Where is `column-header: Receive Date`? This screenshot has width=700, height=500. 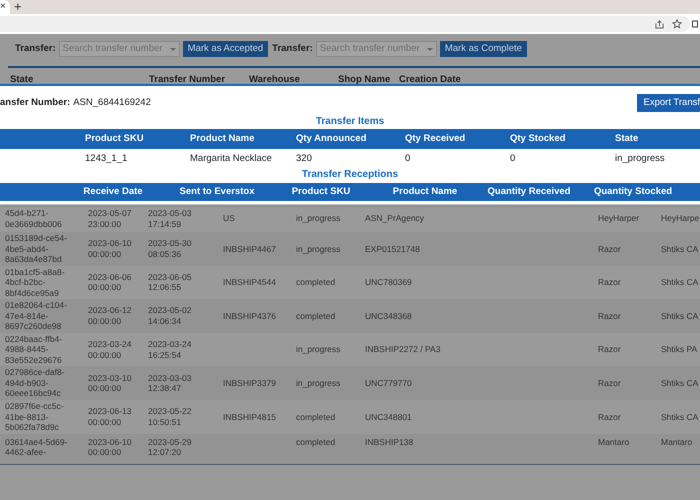
column-header: Receive Date is located at coordinates (113, 191).